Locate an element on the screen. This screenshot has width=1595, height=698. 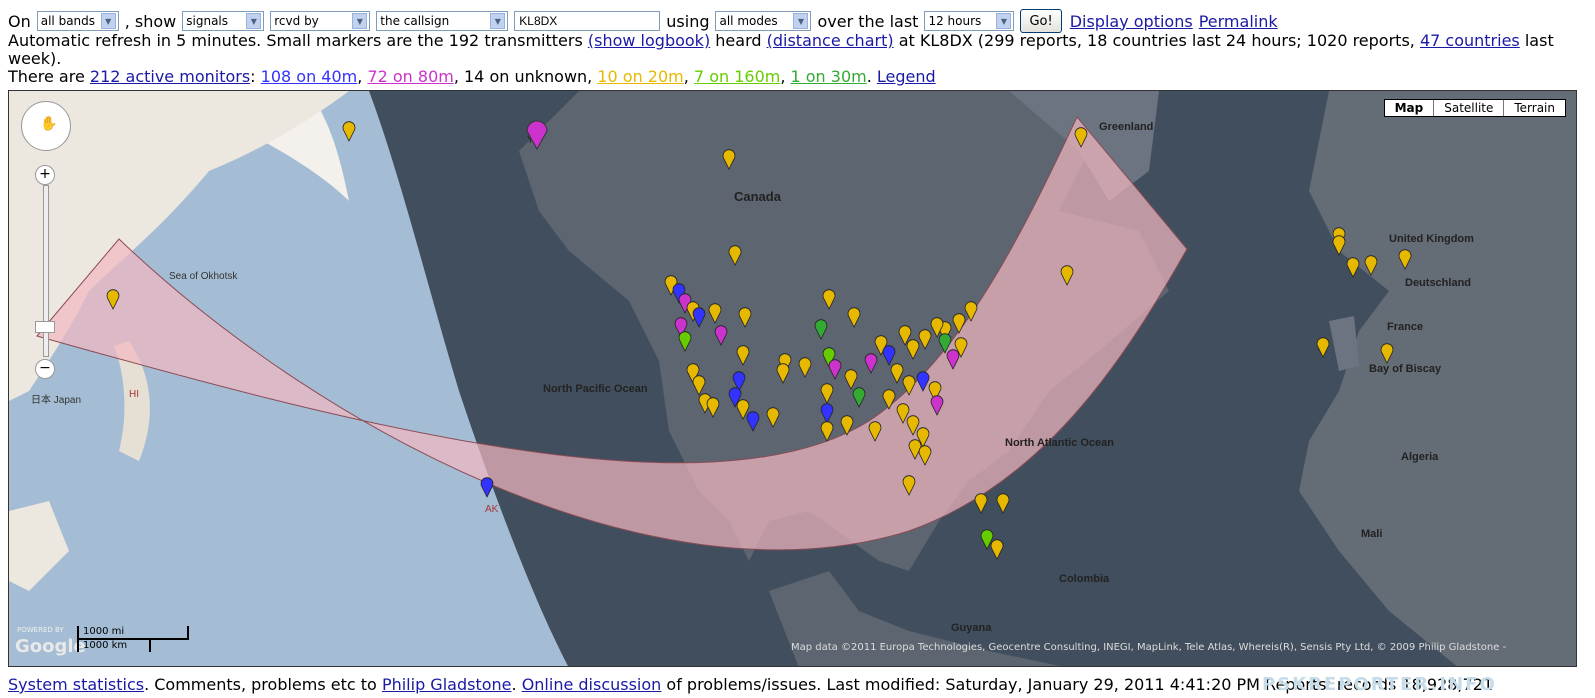
zoom-in-button: + is located at coordinates (45, 175).